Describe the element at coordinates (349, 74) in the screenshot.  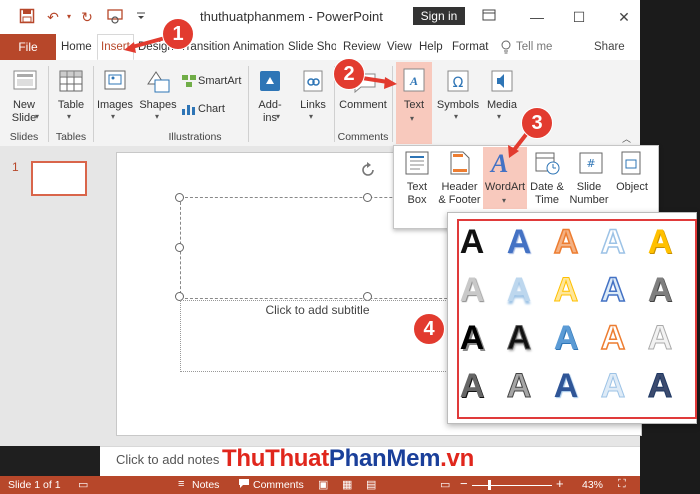
I see `callout-badge: 2` at that location.